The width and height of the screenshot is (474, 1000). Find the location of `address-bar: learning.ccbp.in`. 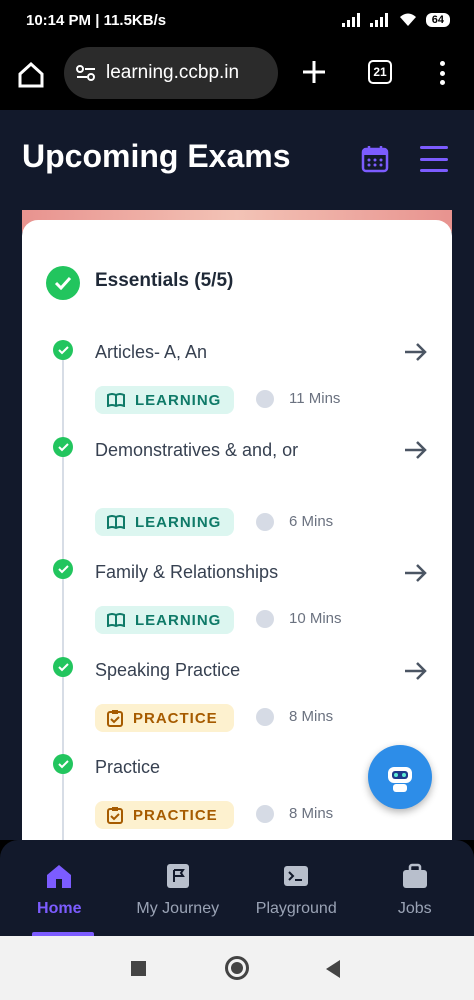

address-bar: learning.ccbp.in is located at coordinates (171, 73).